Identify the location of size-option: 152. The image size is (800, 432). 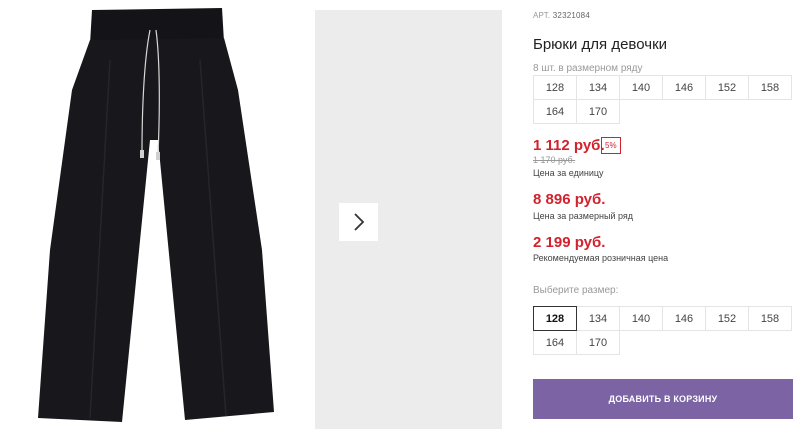
(727, 318).